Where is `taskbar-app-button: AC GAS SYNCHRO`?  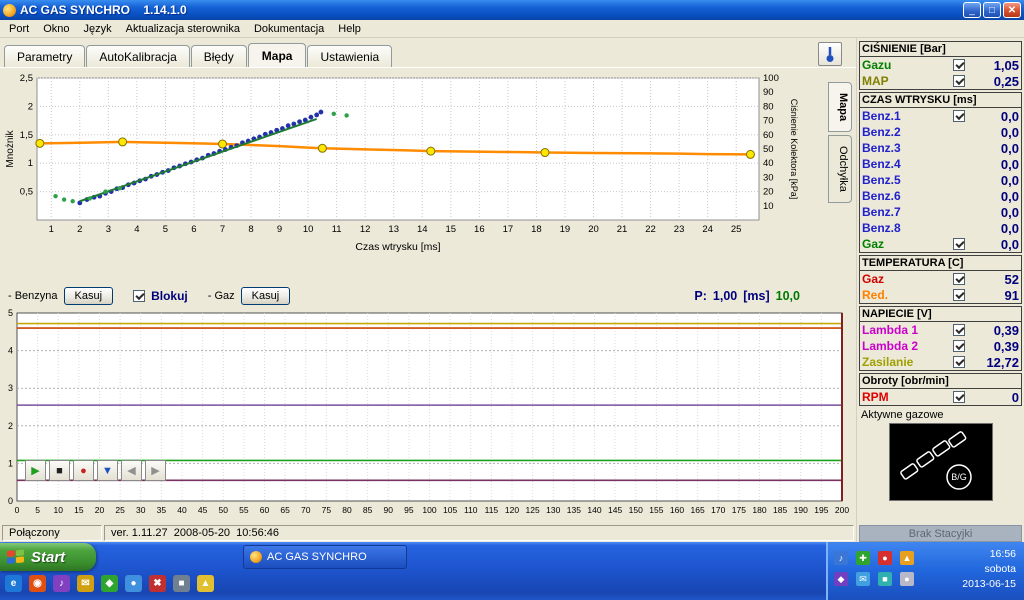
taskbar-app-button: AC GAS SYNCHRO is located at coordinates (325, 557).